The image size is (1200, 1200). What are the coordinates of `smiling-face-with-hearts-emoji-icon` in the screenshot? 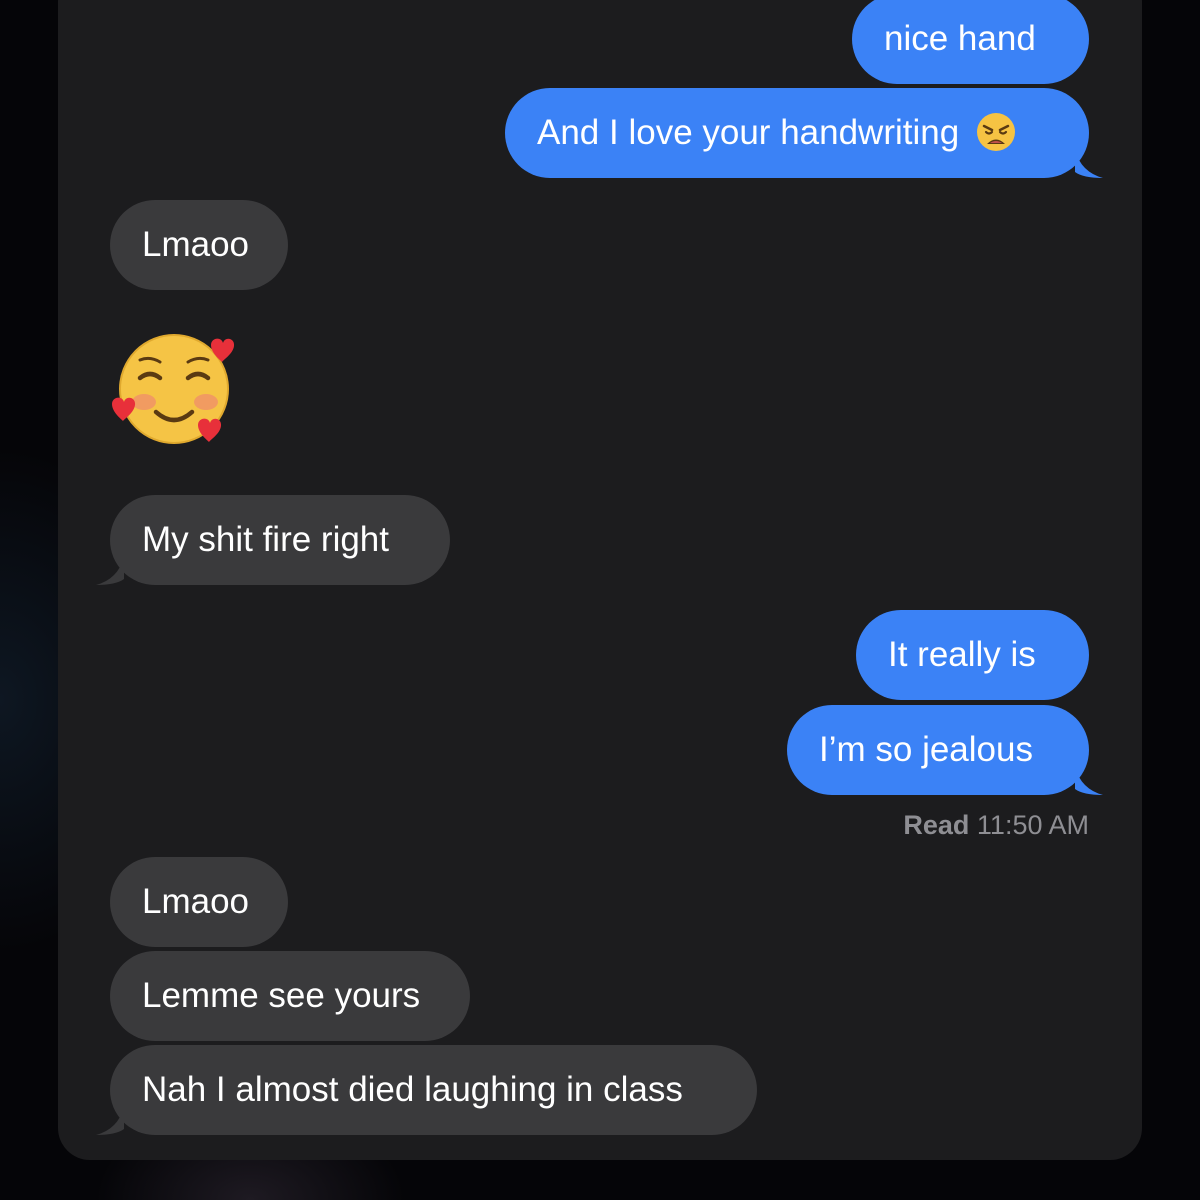 It's located at (173, 392).